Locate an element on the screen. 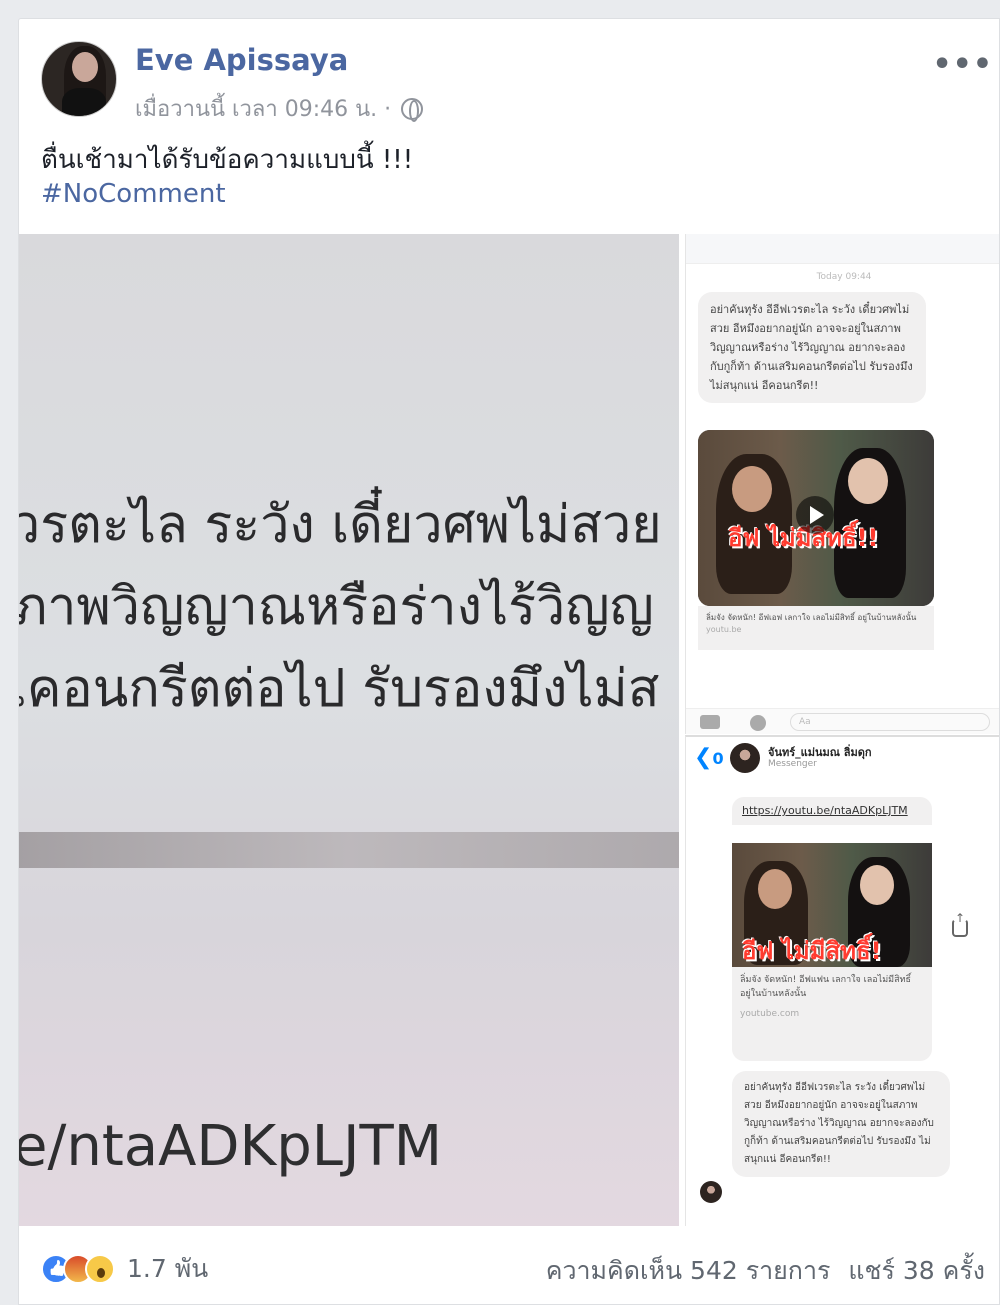 Image resolution: width=1000 pixels, height=1305 pixels. photo-divider-band is located at coordinates (349, 850).